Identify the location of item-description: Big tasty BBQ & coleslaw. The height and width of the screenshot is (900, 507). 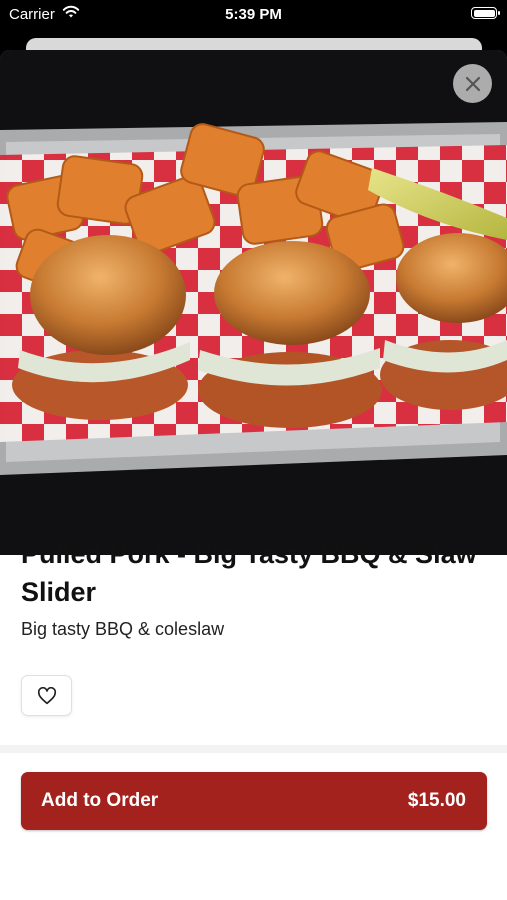
(123, 629).